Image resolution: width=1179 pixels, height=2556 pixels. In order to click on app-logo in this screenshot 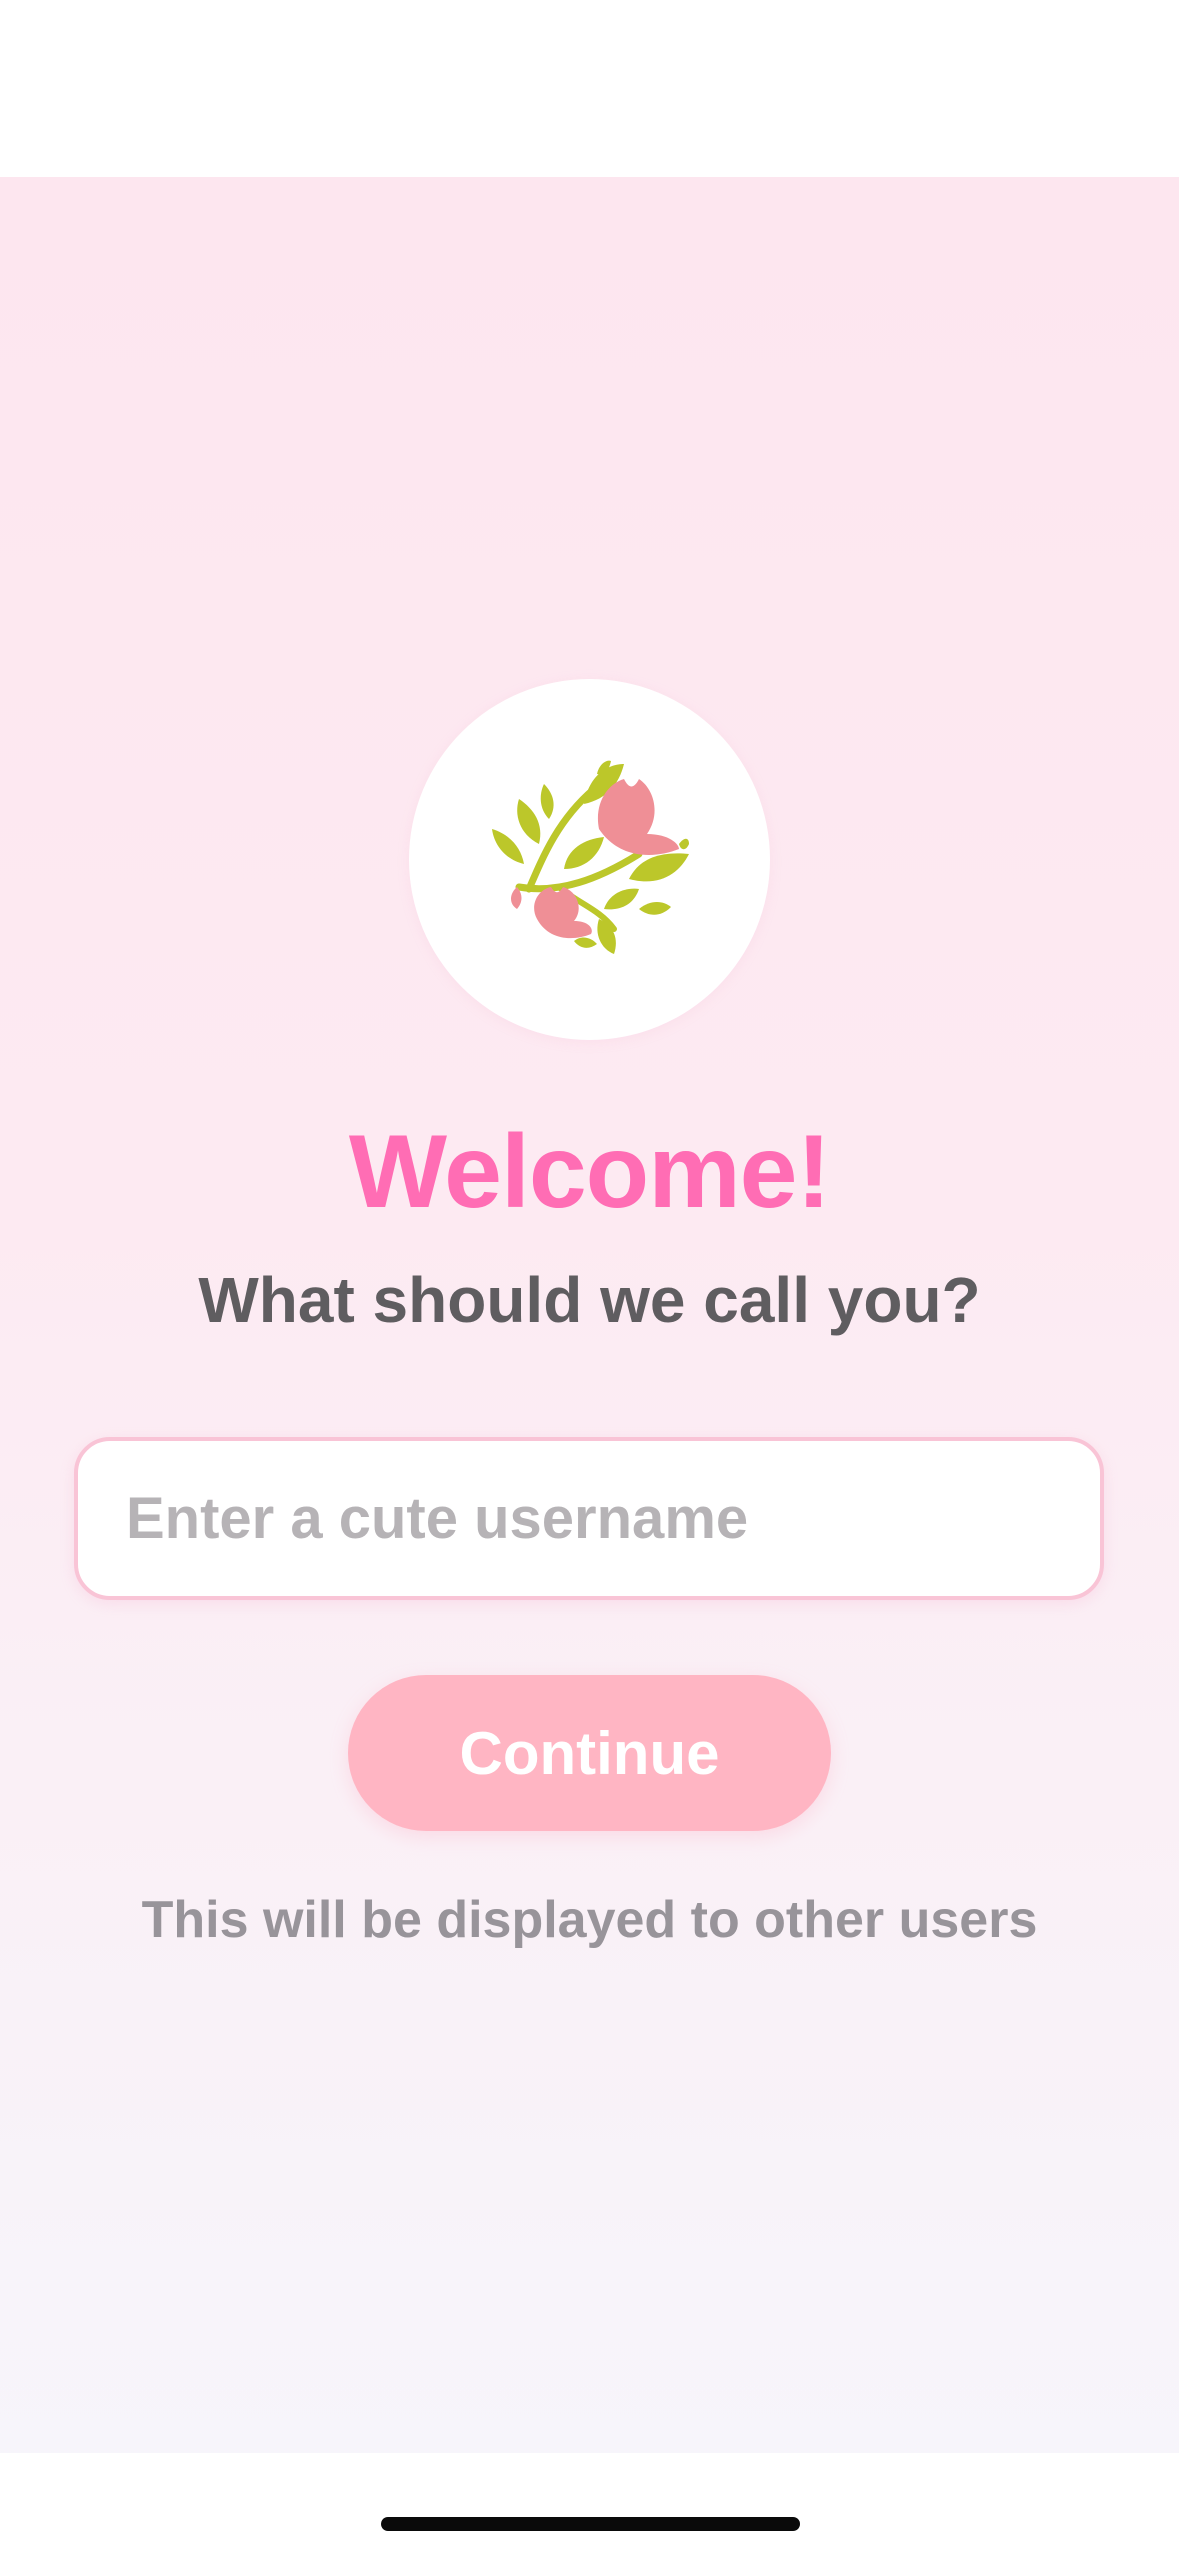, I will do `click(589, 859)`.